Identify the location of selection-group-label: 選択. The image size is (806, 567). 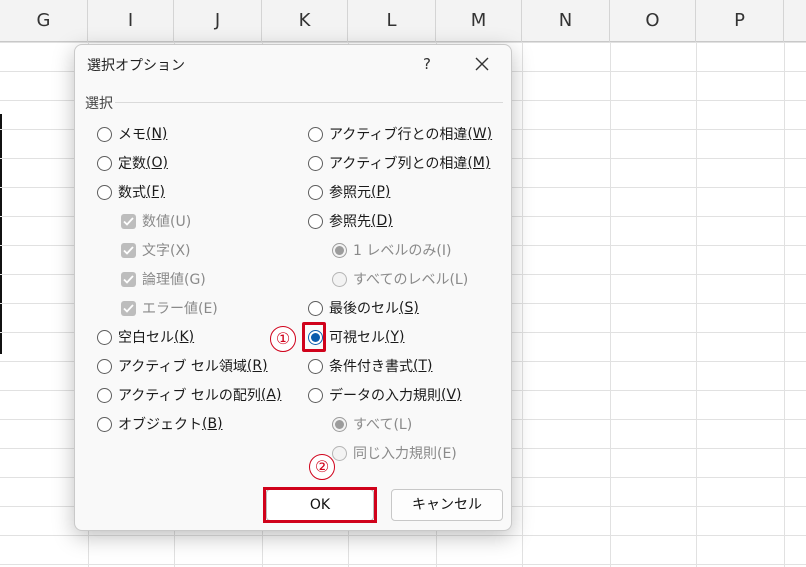
(99, 104).